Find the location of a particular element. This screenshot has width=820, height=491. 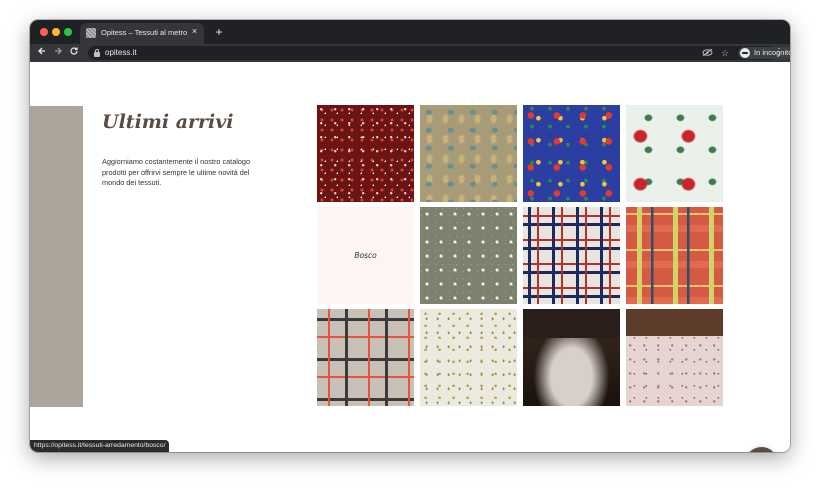

lock-icon is located at coordinates (97, 53).